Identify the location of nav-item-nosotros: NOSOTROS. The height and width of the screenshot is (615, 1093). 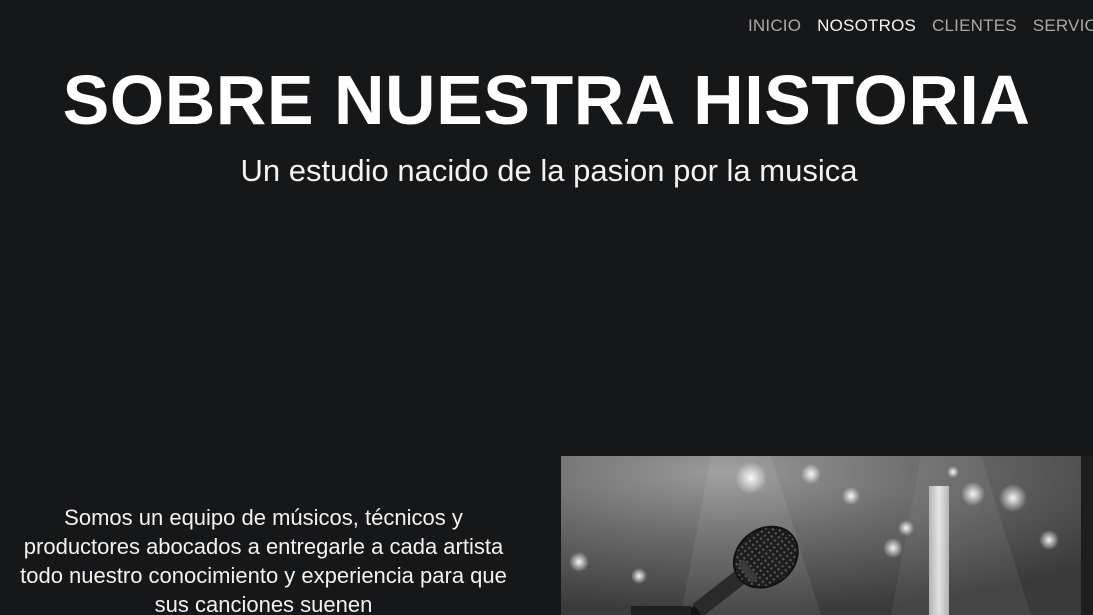
(866, 26).